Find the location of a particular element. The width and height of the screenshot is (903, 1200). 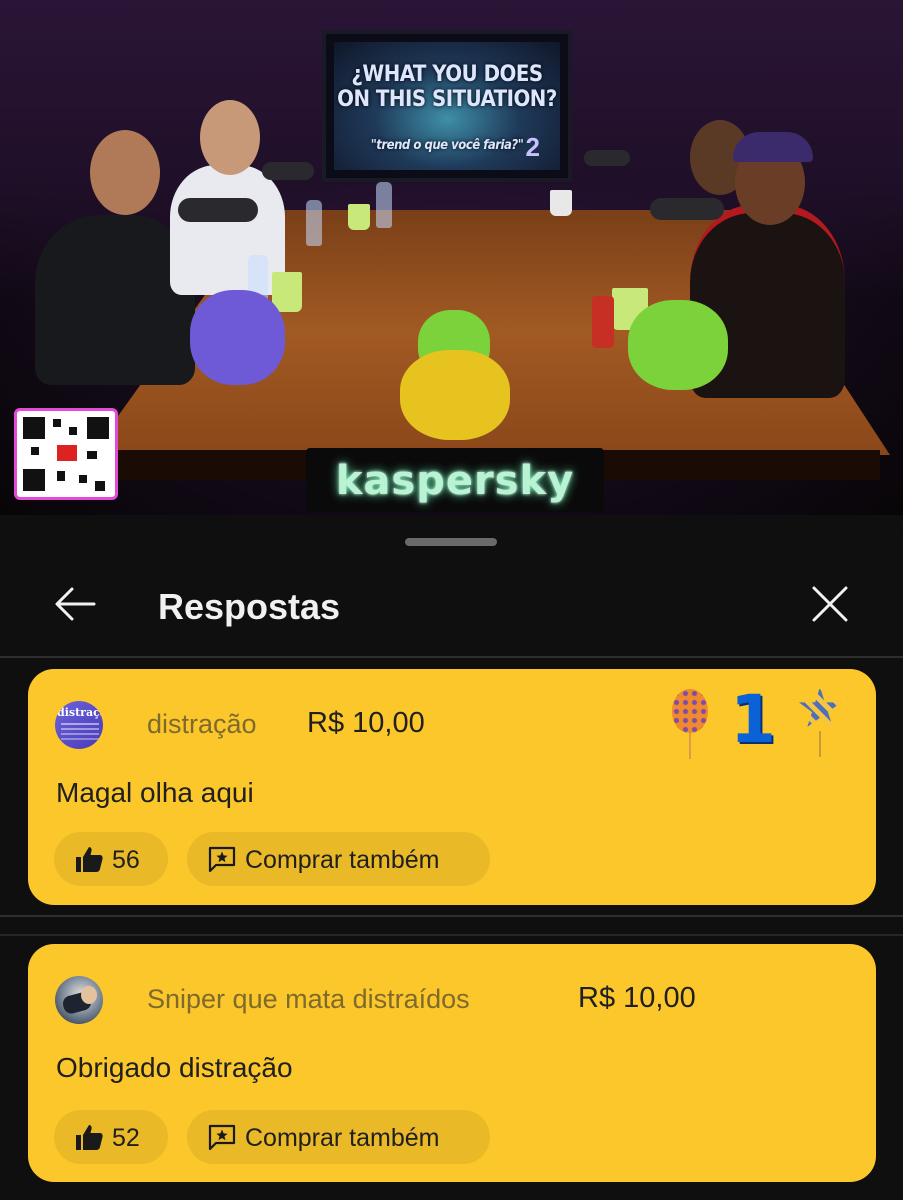

sheet-title: Respostas is located at coordinates (249, 606).